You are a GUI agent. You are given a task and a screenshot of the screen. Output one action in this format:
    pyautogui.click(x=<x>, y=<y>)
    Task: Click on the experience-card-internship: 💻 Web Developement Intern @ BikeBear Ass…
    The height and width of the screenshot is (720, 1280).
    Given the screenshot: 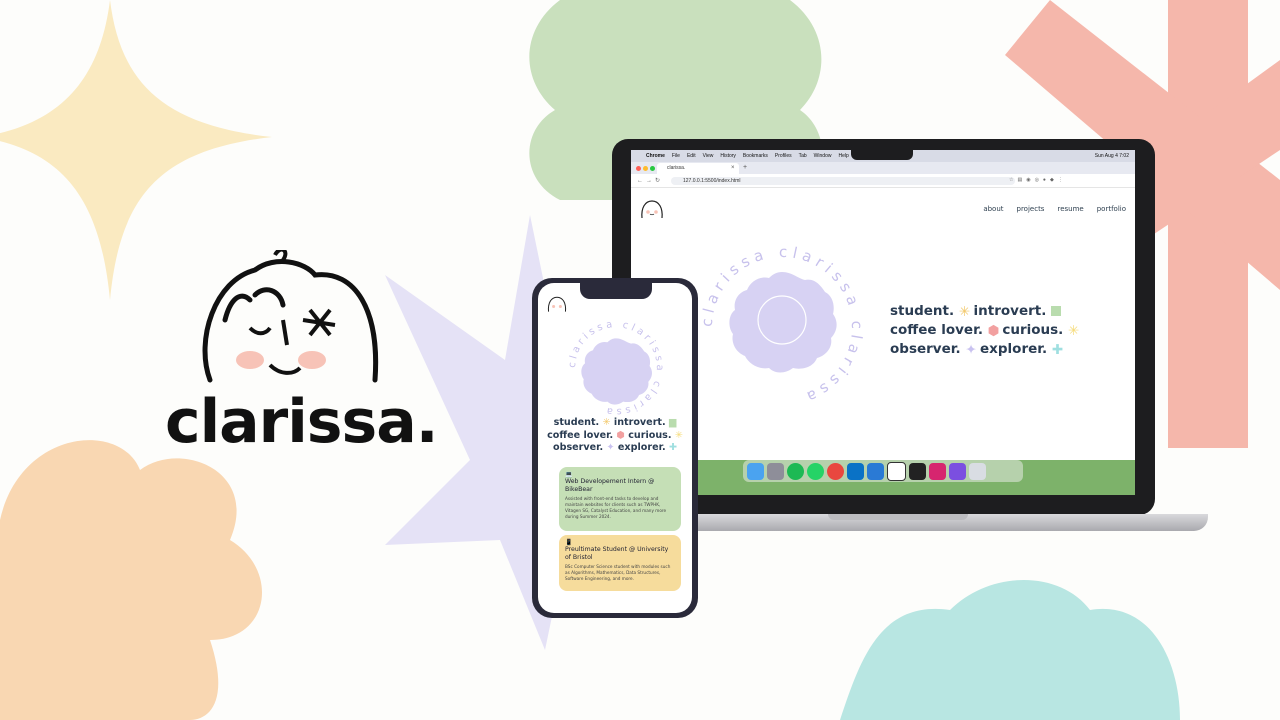 What is the action you would take?
    pyautogui.click(x=620, y=499)
    